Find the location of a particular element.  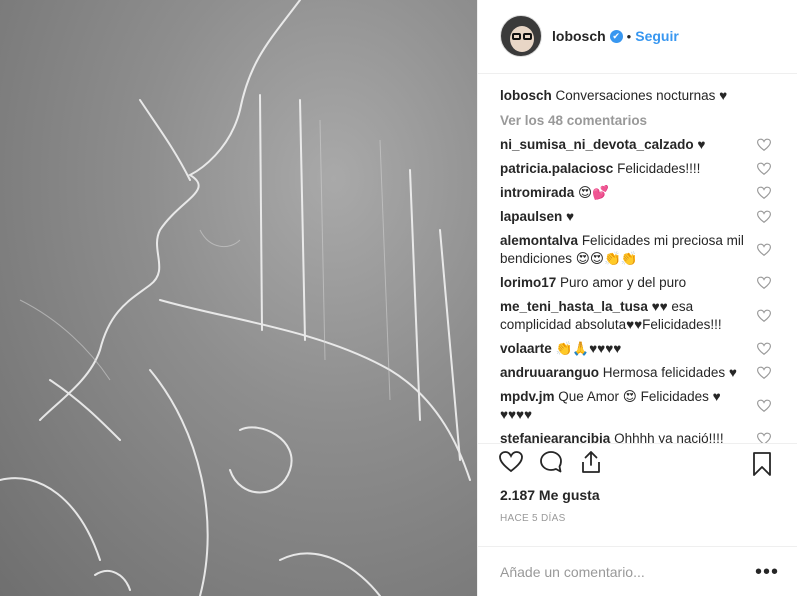

comment-row: patricia.palaciosc Felicidades!!!! is located at coordinates (637, 169).